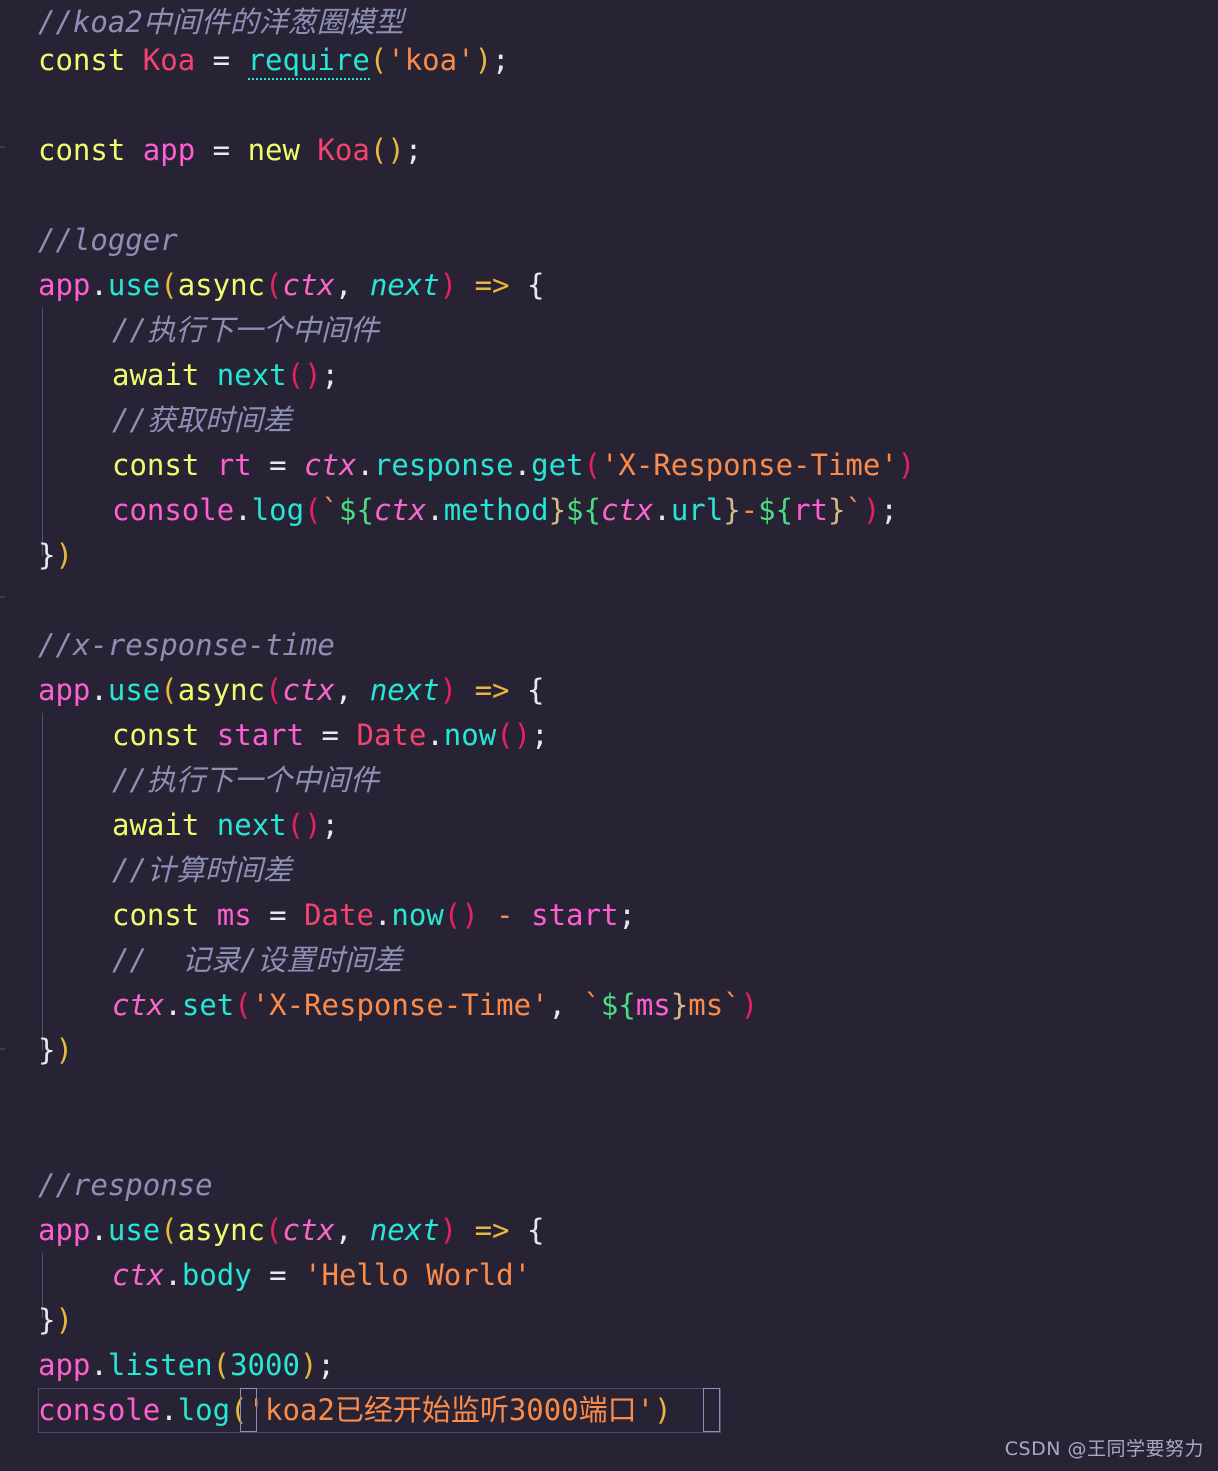  Describe the element at coordinates (461, 915) in the screenshot. I see `paren-pair: ()` at that location.